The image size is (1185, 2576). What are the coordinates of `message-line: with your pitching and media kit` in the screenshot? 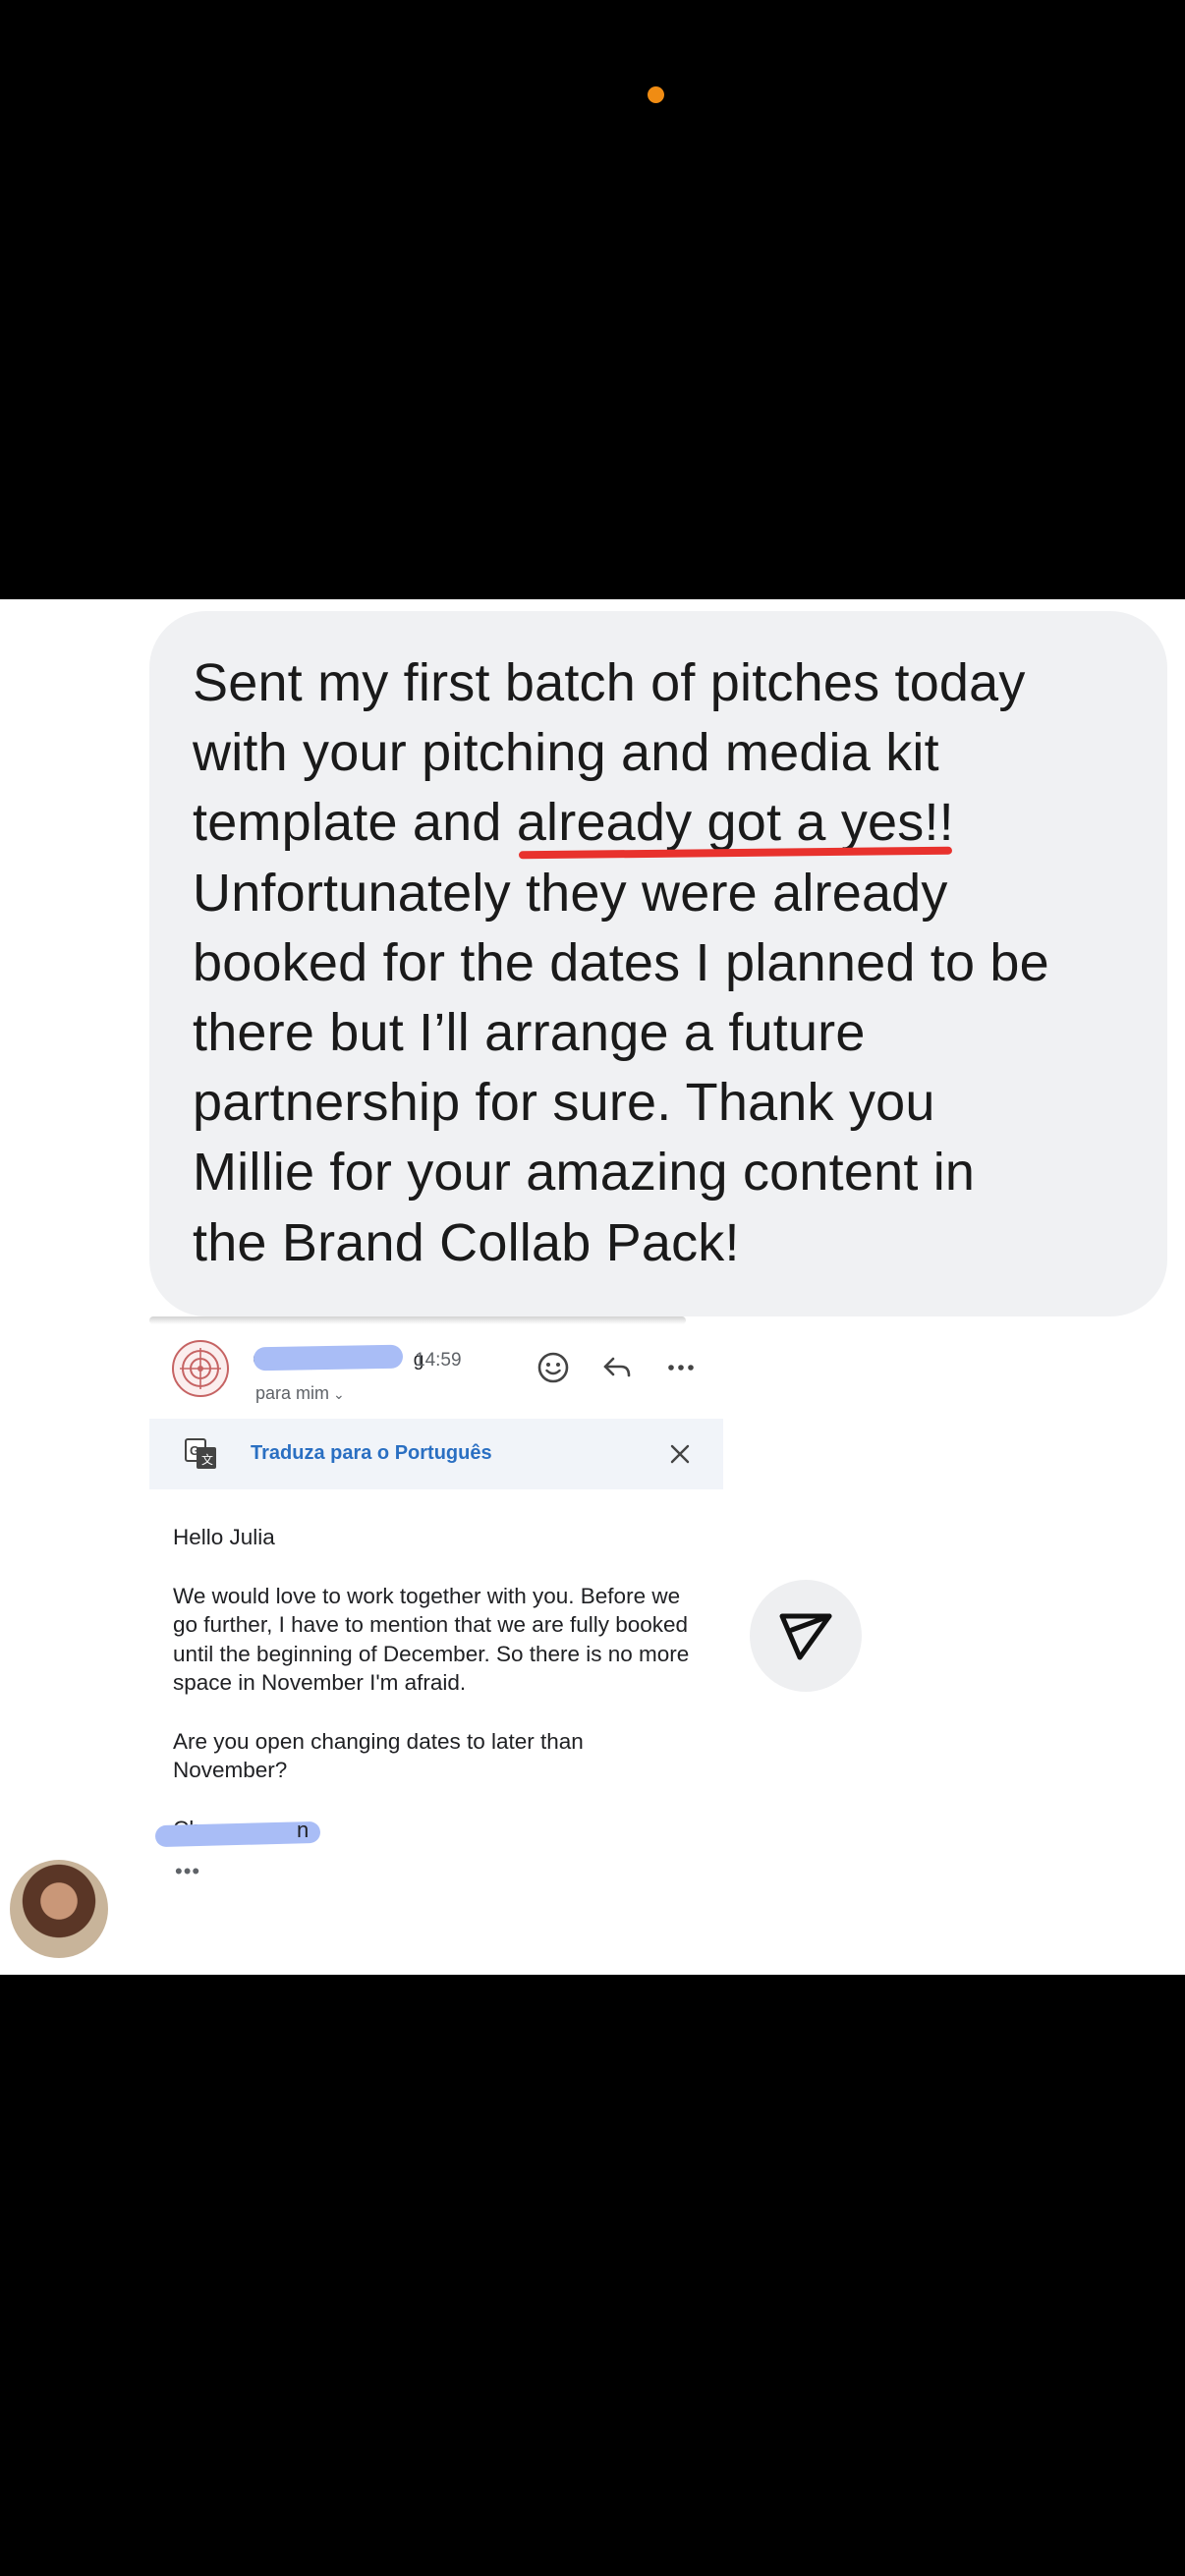 It's located at (566, 753).